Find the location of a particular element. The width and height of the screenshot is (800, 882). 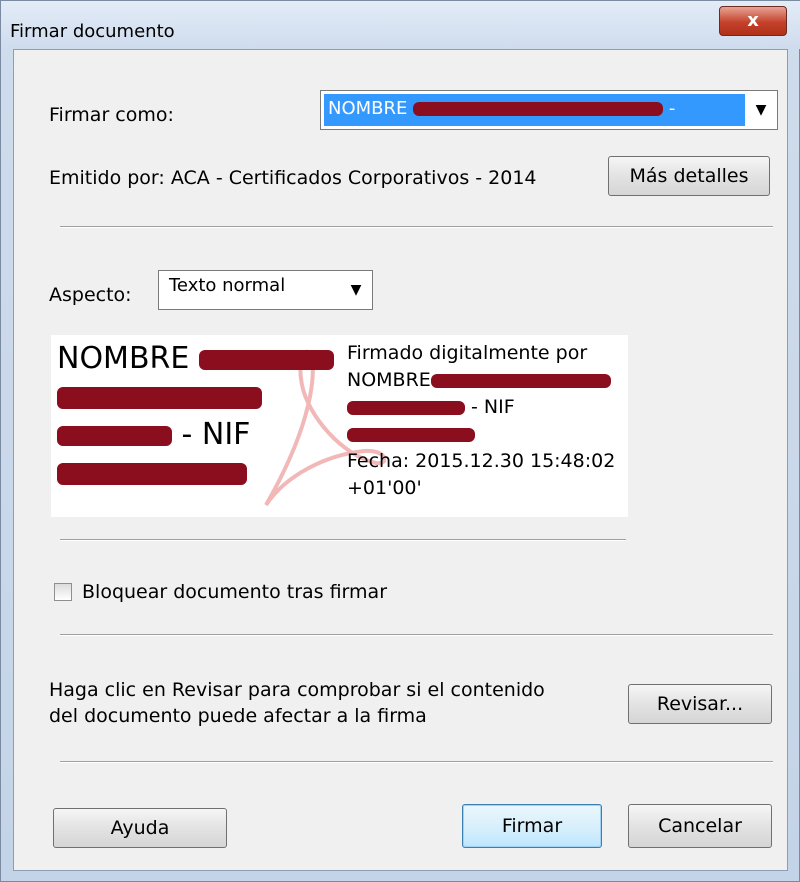

preview-signer-name: NOMBRE is located at coordinates (389, 380).